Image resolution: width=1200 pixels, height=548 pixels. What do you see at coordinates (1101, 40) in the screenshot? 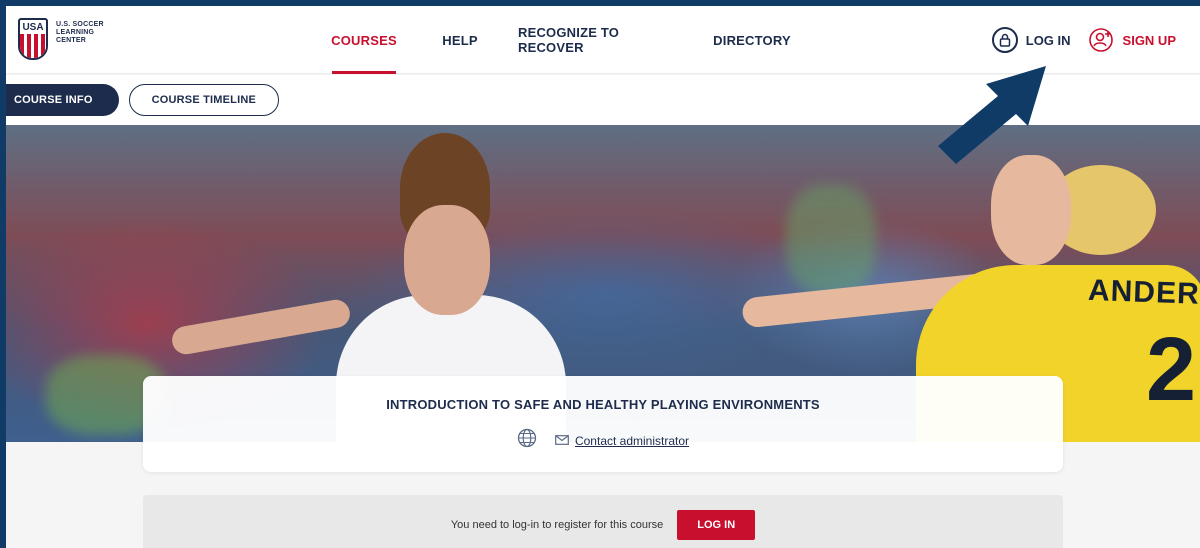
I see `user-add-icon` at bounding box center [1101, 40].